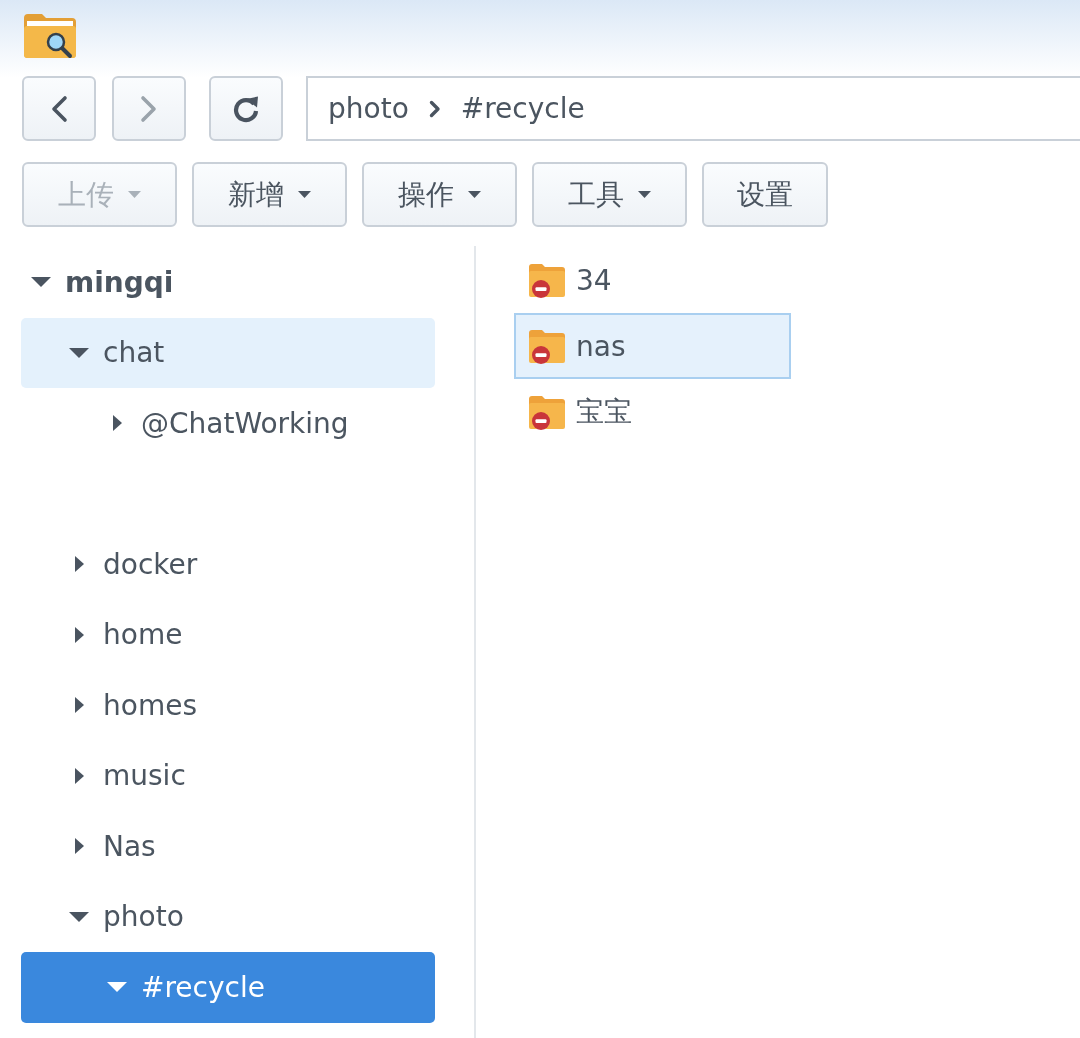  What do you see at coordinates (228, 775) in the screenshot?
I see `tree-item: music` at bounding box center [228, 775].